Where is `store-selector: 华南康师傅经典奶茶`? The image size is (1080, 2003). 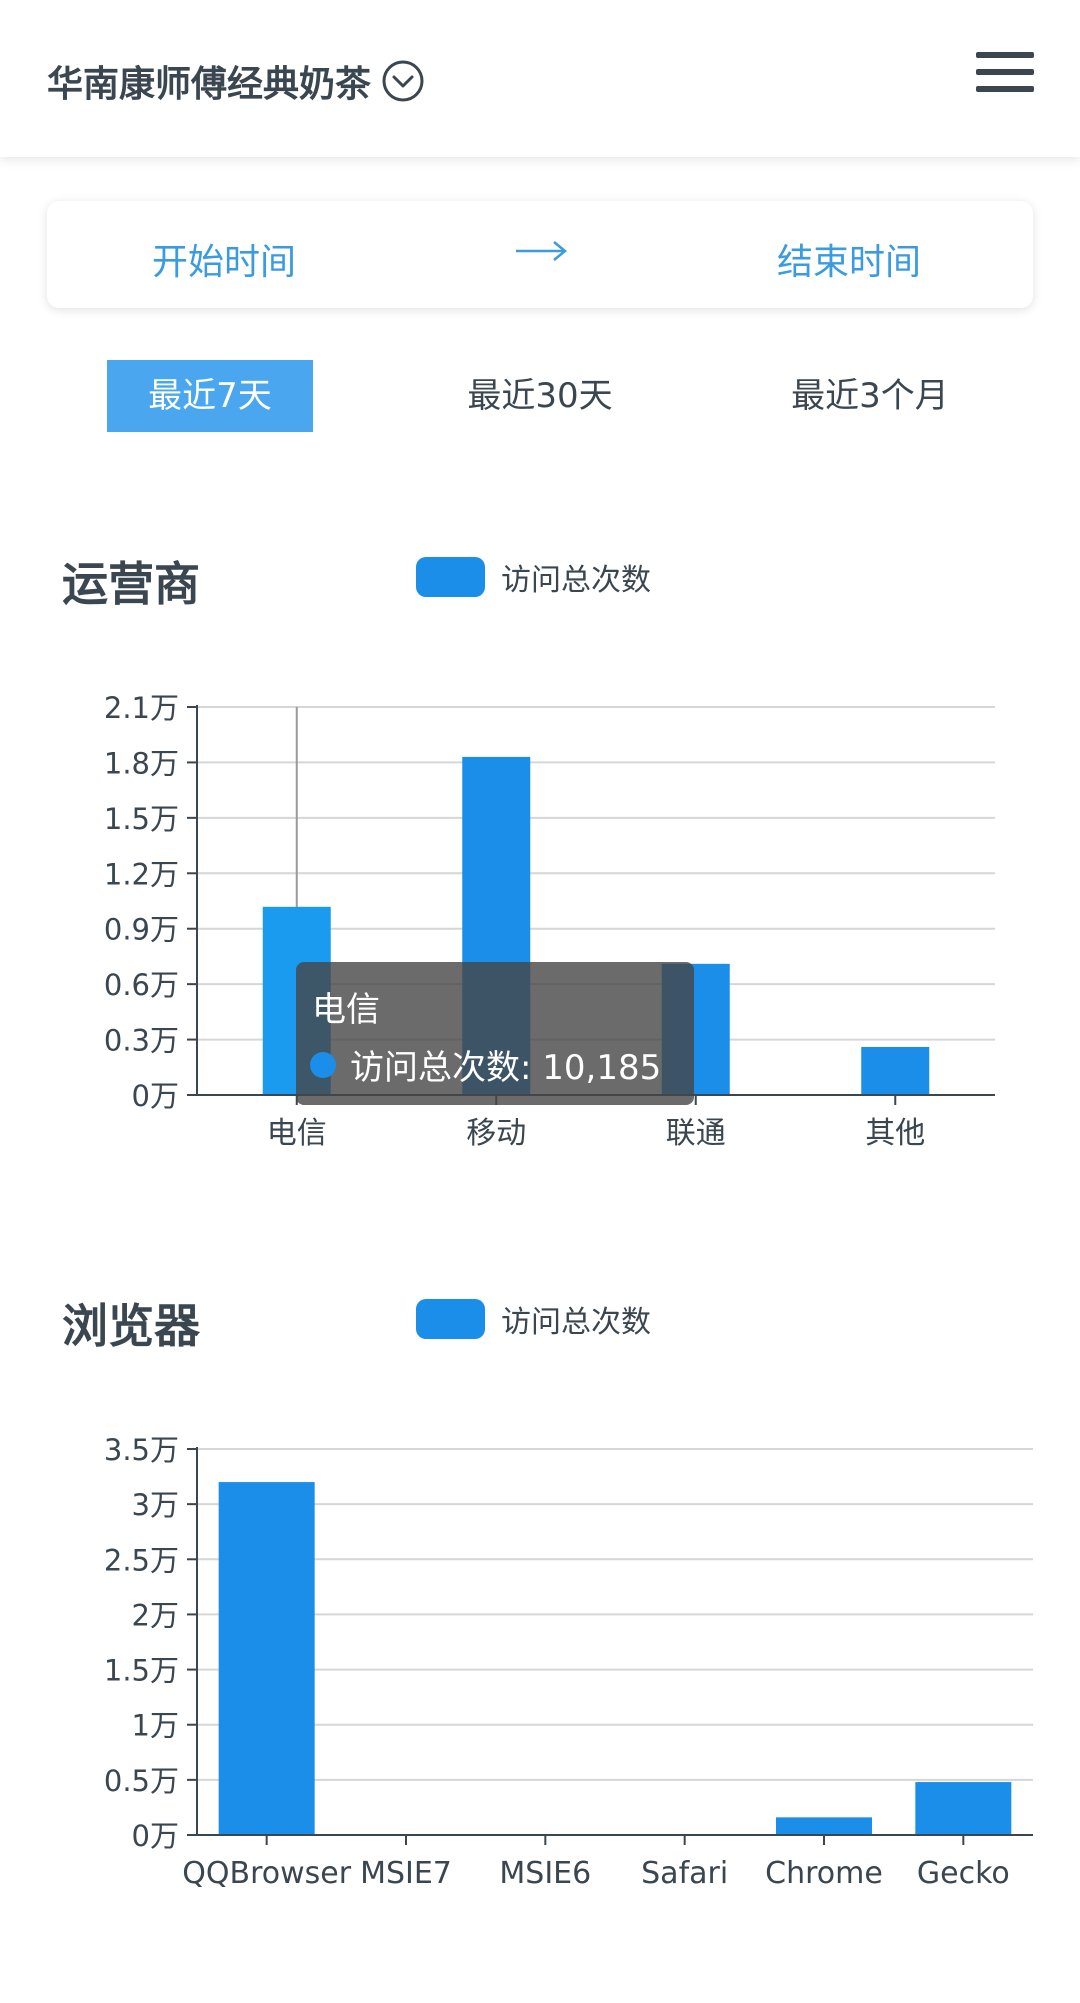 store-selector: 华南康师傅经典奶茶 is located at coordinates (236, 81).